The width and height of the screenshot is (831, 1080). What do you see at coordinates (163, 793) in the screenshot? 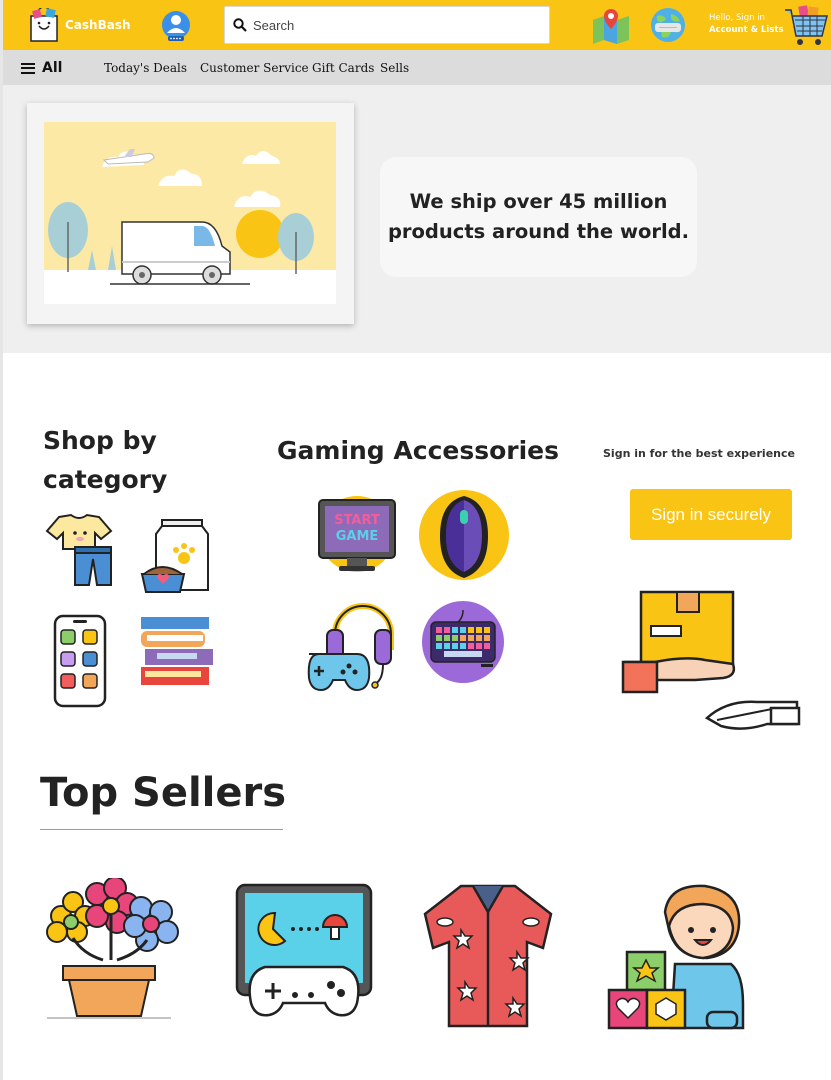
I see `top-sellers-title: Top Sellers` at bounding box center [163, 793].